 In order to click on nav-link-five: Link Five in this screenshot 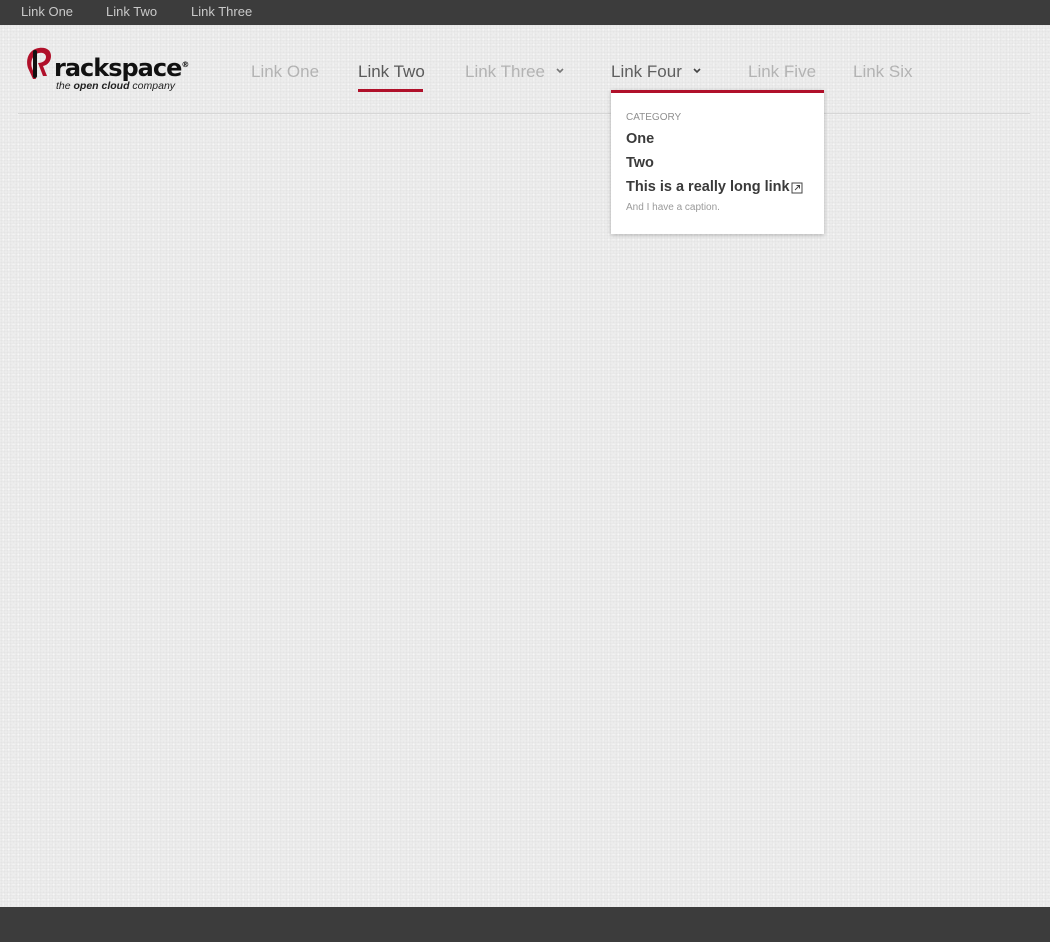, I will do `click(782, 72)`.